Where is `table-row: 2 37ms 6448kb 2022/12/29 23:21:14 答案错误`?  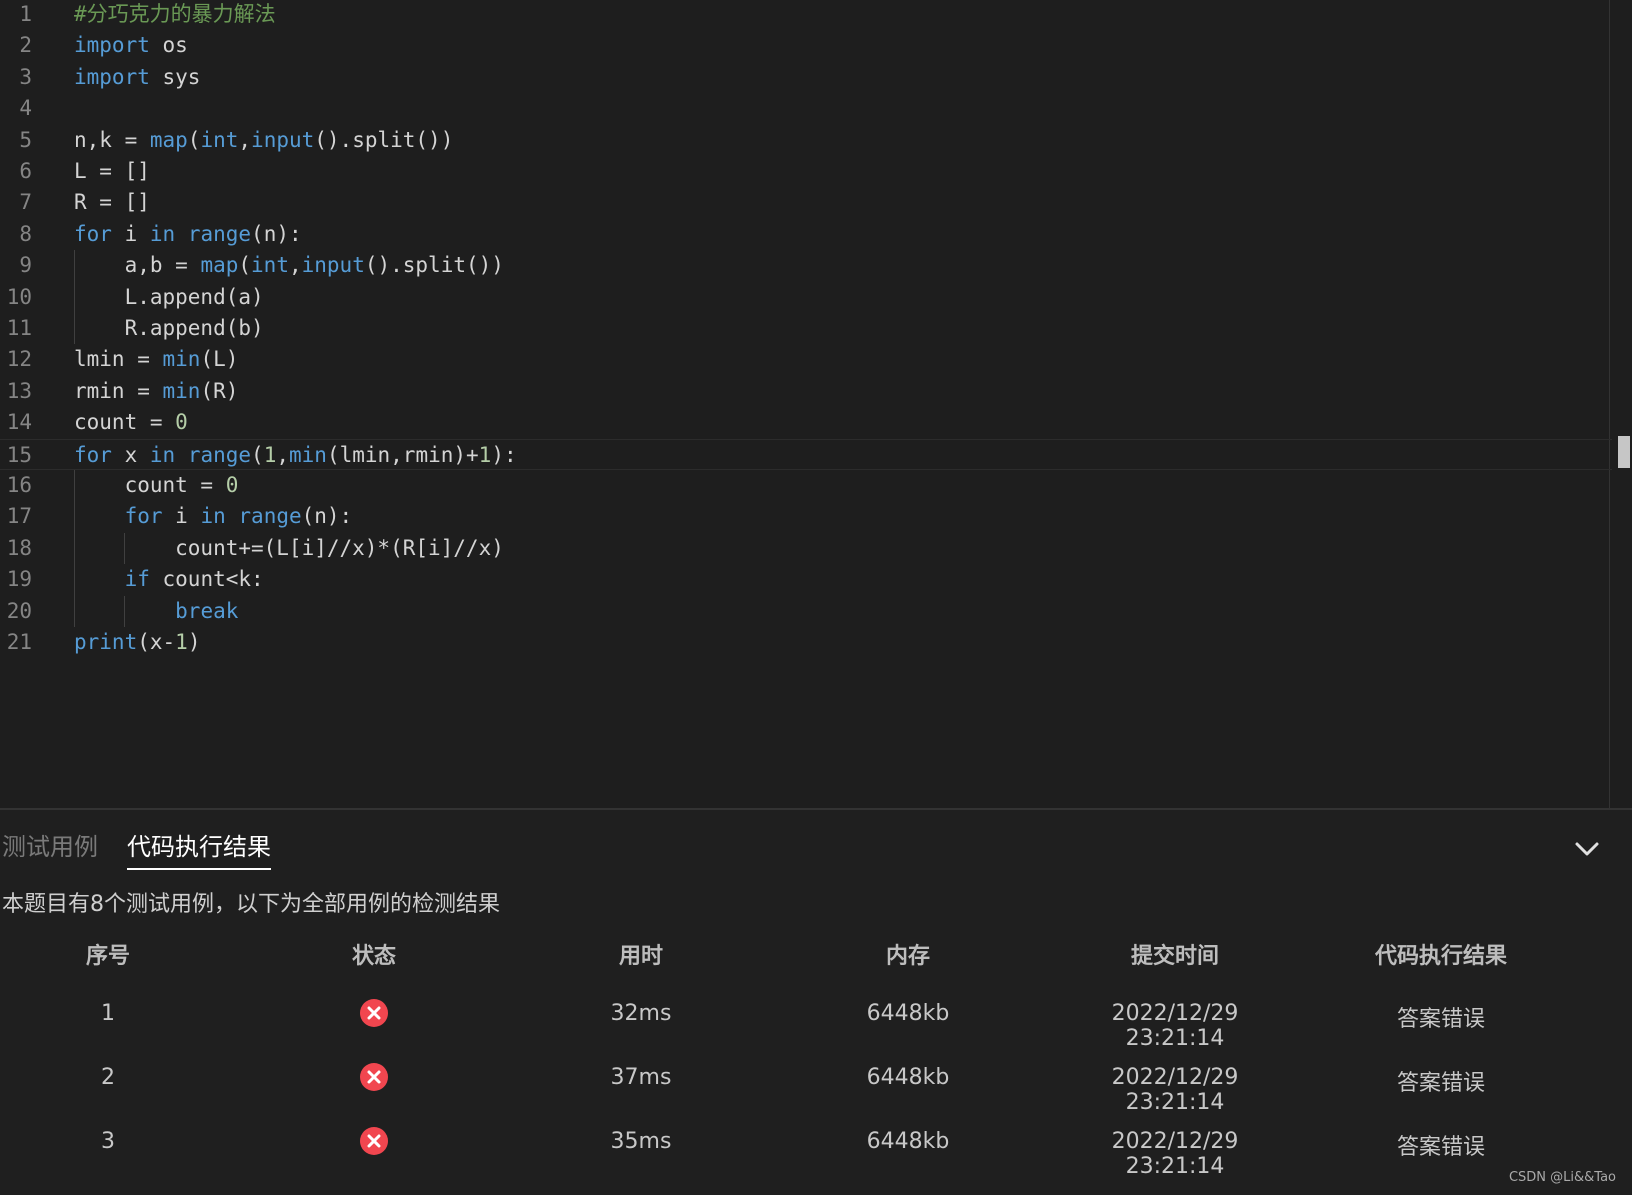 table-row: 2 37ms 6448kb 2022/12/29 23:21:14 答案错误 is located at coordinates (816, 1089).